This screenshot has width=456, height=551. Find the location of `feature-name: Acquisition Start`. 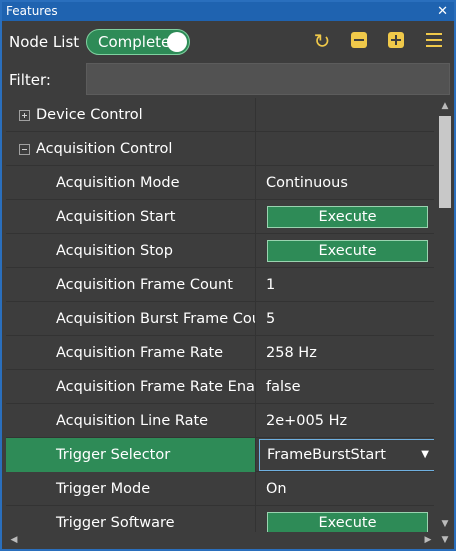

feature-name: Acquisition Start is located at coordinates (131, 217).